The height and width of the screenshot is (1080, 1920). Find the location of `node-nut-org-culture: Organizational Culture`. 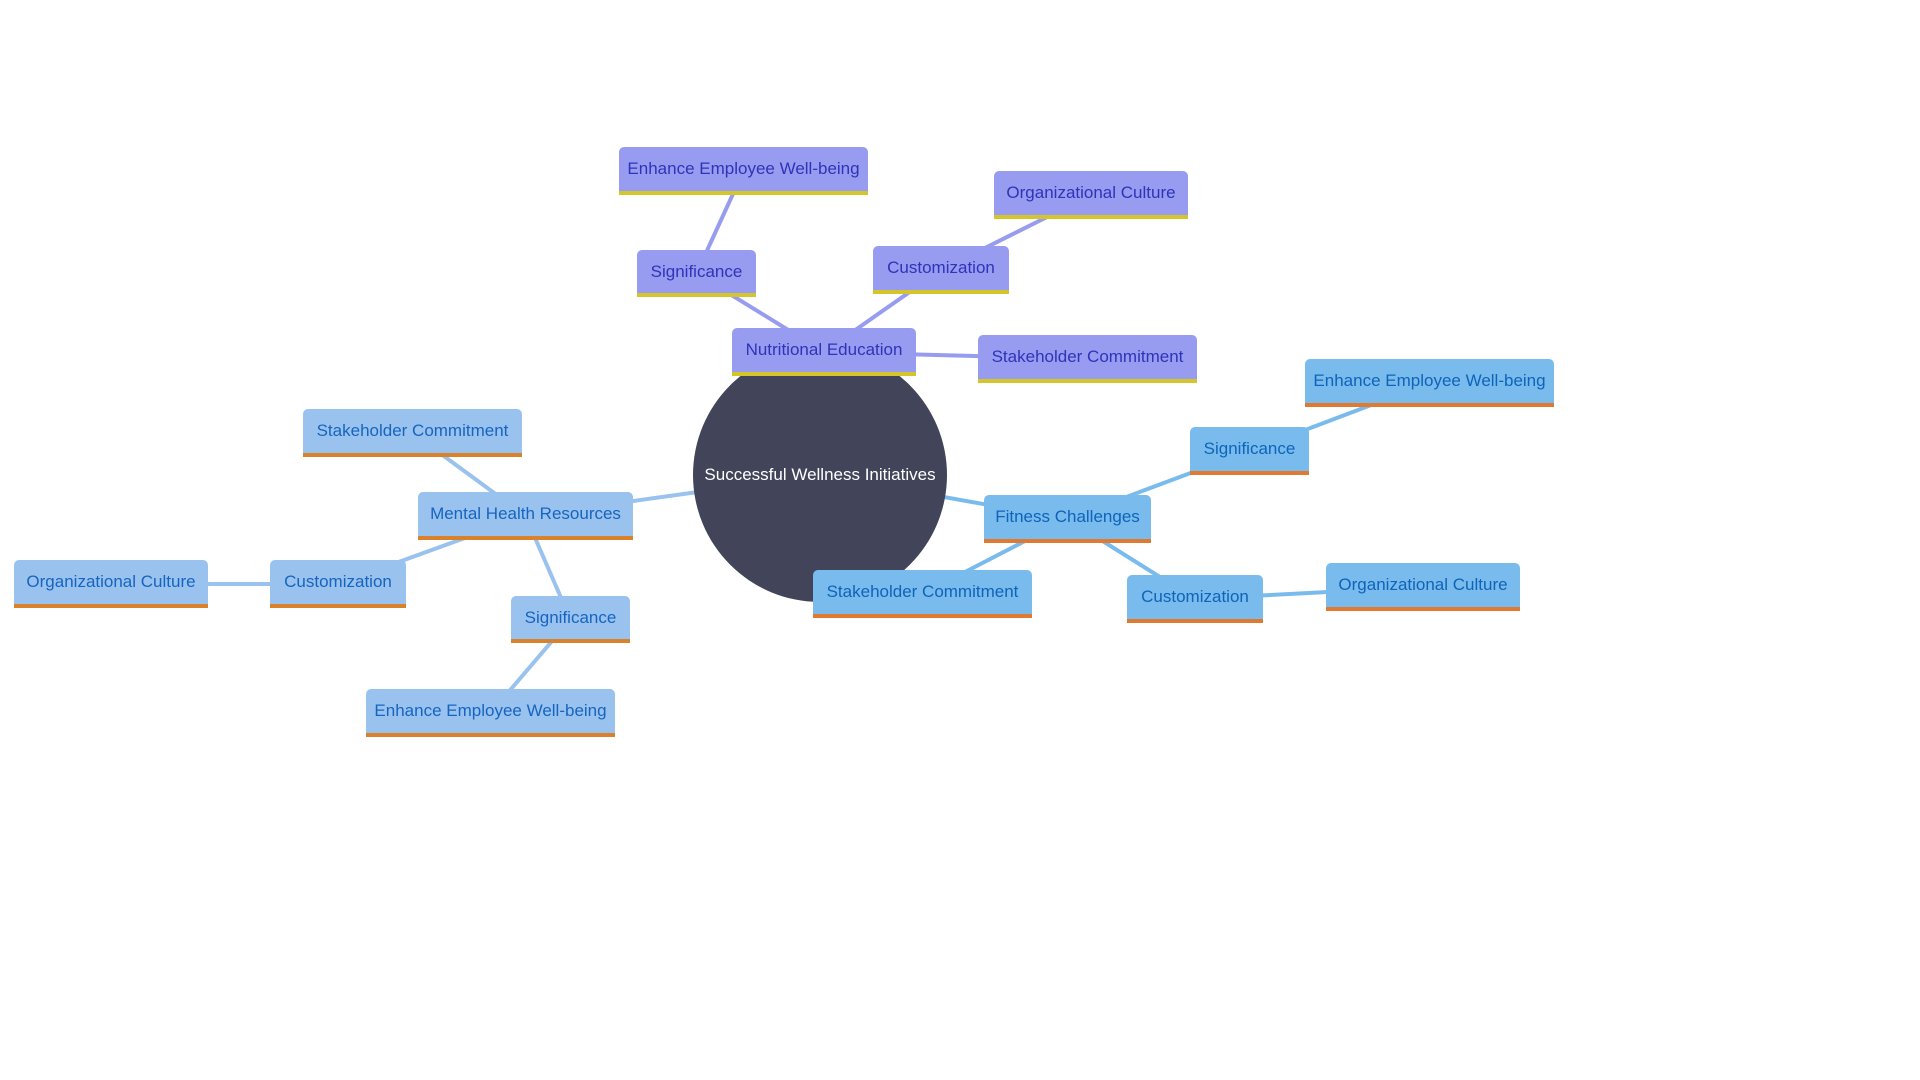

node-nut-org-culture: Organizational Culture is located at coordinates (1091, 195).